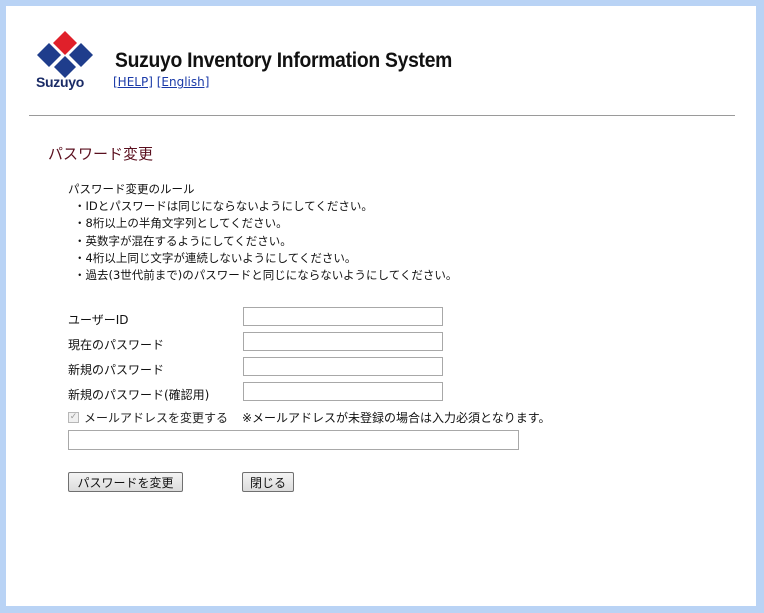 This screenshot has height=613, width=764. I want to click on new-password-label: 新規のパスワード, so click(116, 370).